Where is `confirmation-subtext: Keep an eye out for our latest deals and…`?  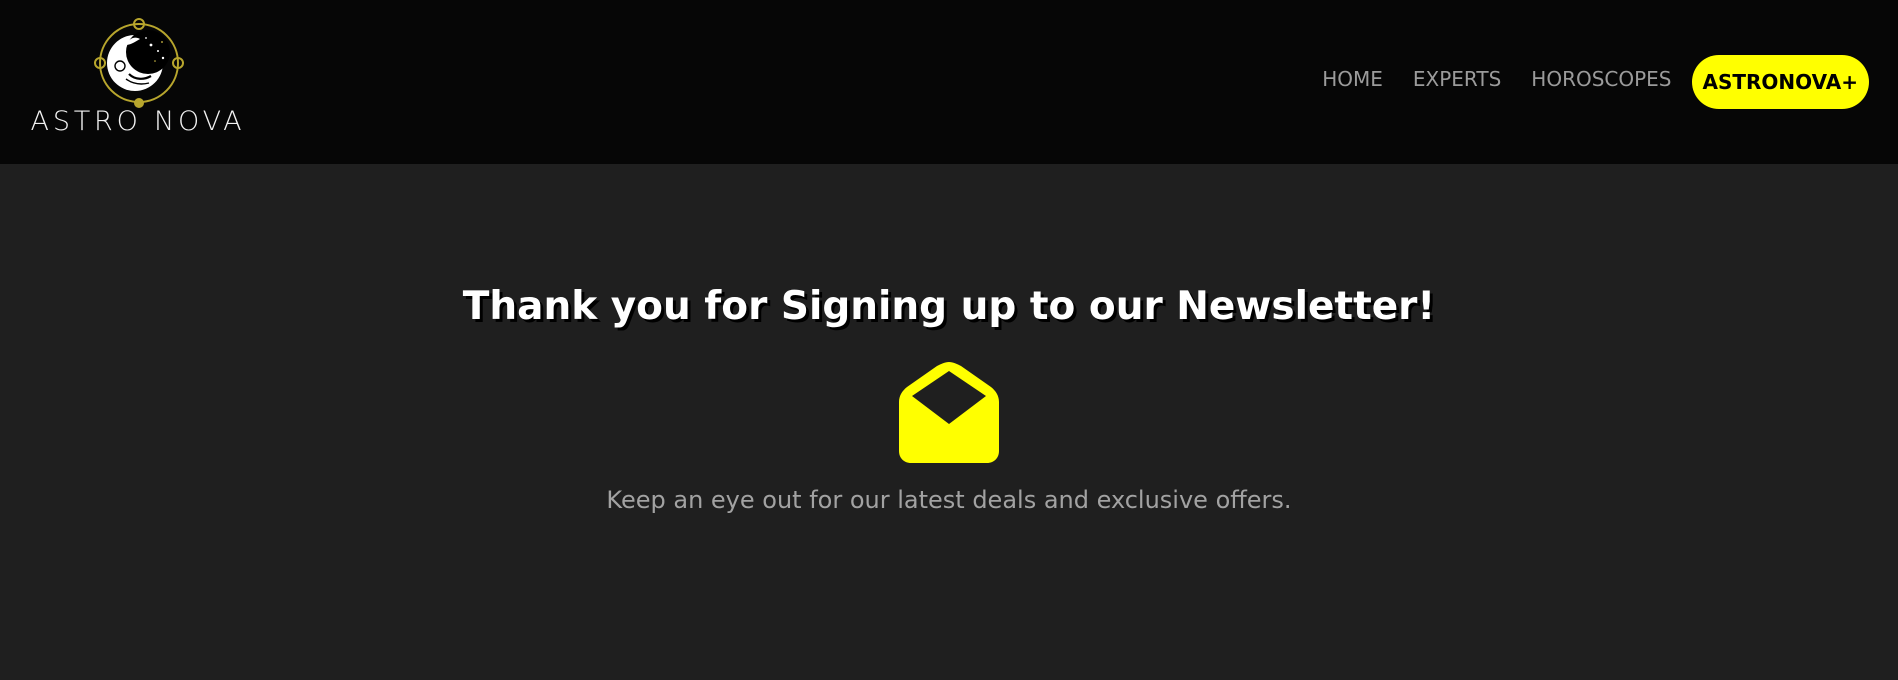 confirmation-subtext: Keep an eye out for our latest deals and… is located at coordinates (949, 500).